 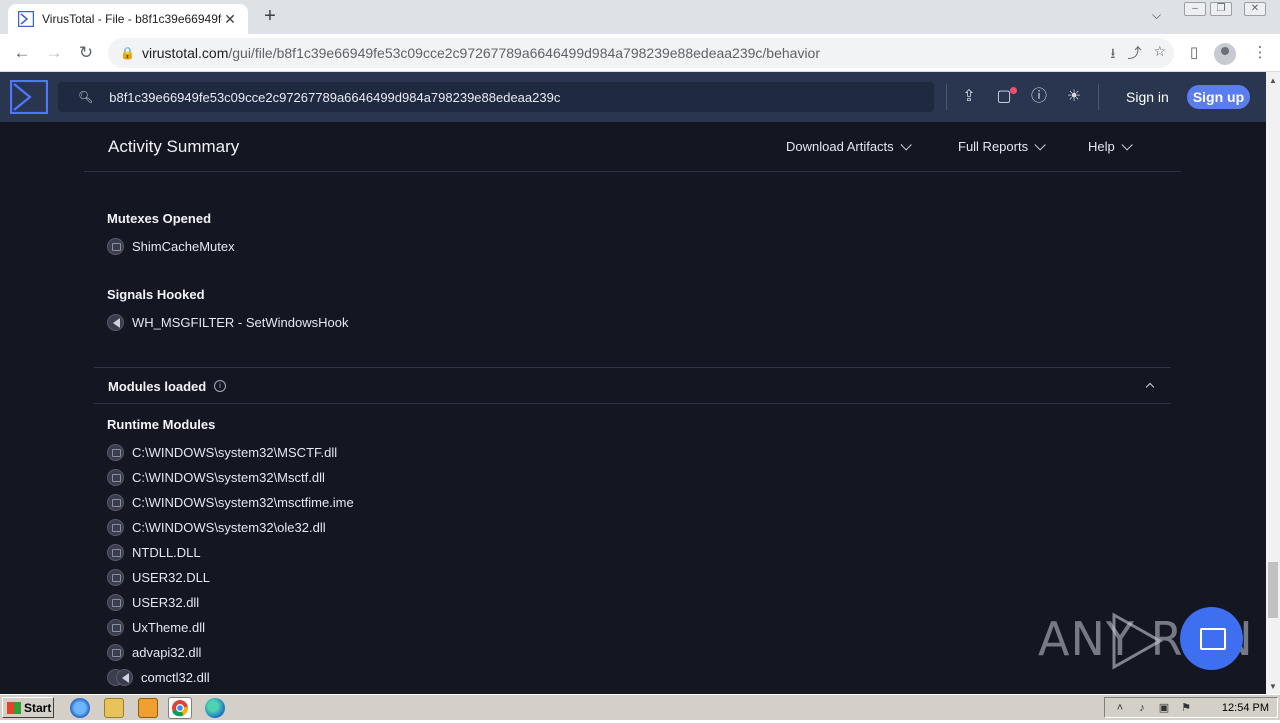 I want to click on help-label: Help, so click(x=1101, y=146).